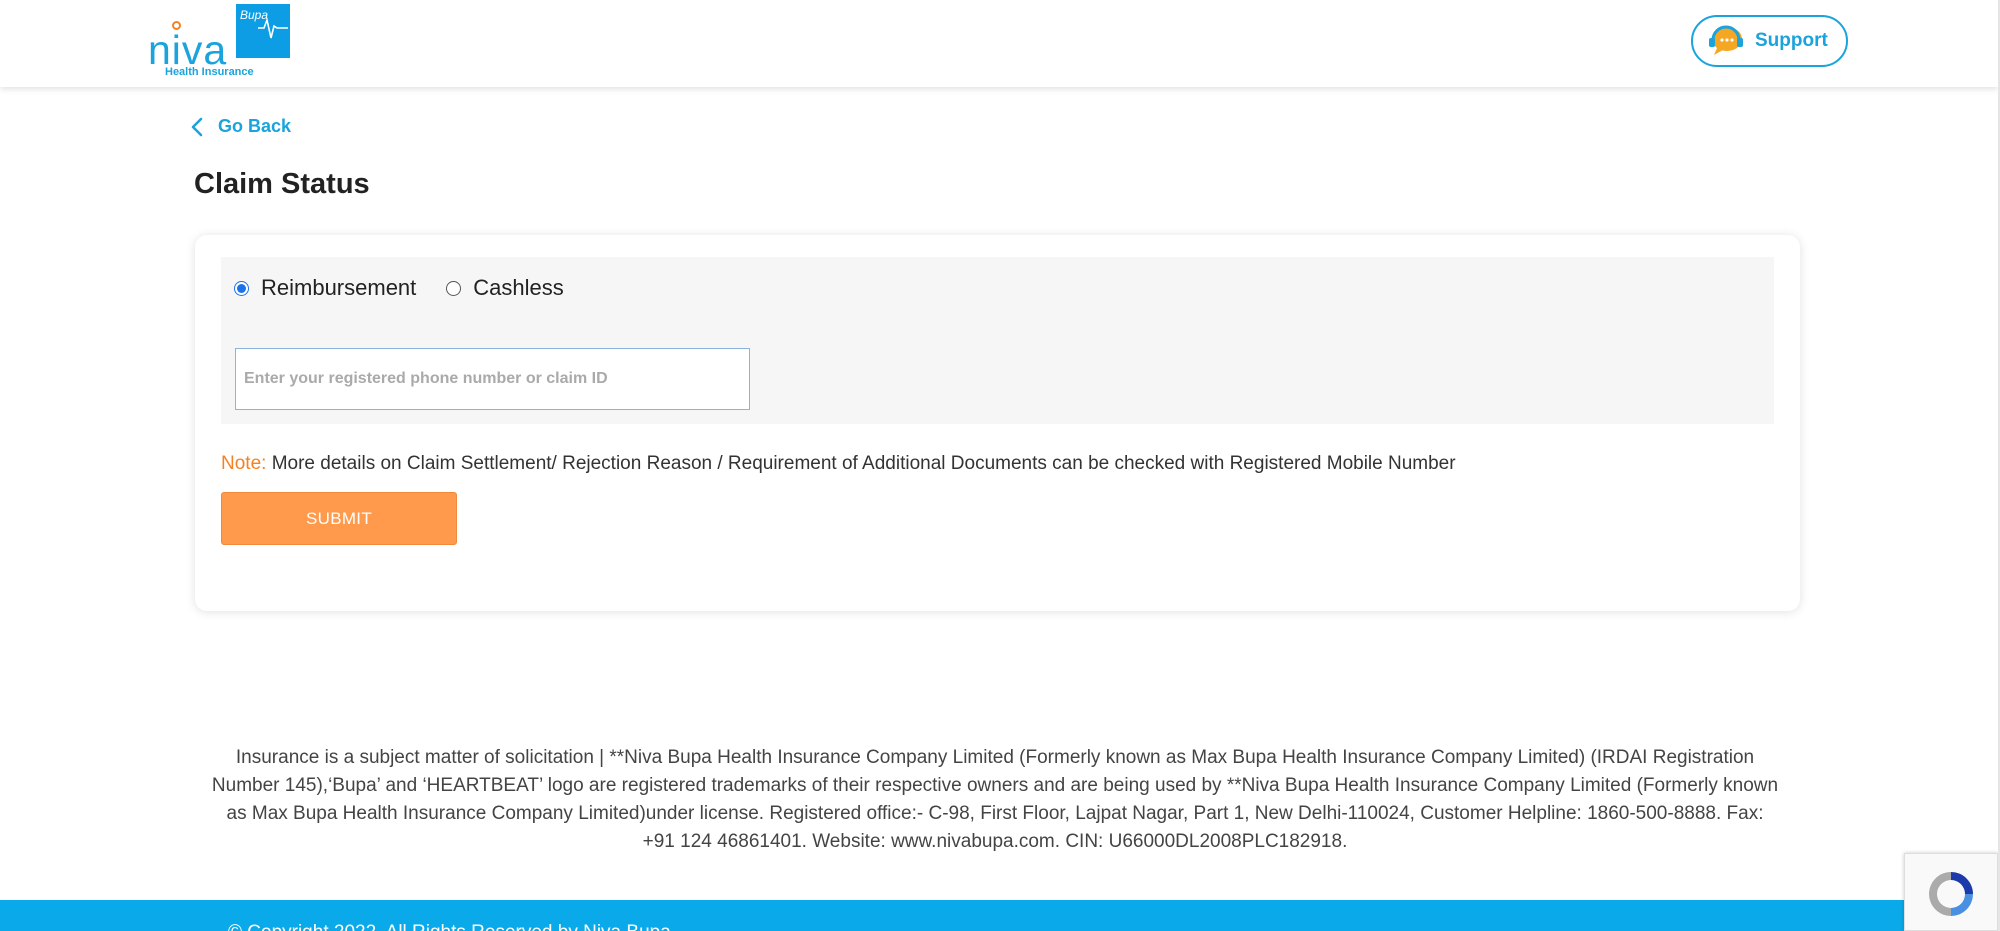  I want to click on support-label: Support, so click(1791, 40).